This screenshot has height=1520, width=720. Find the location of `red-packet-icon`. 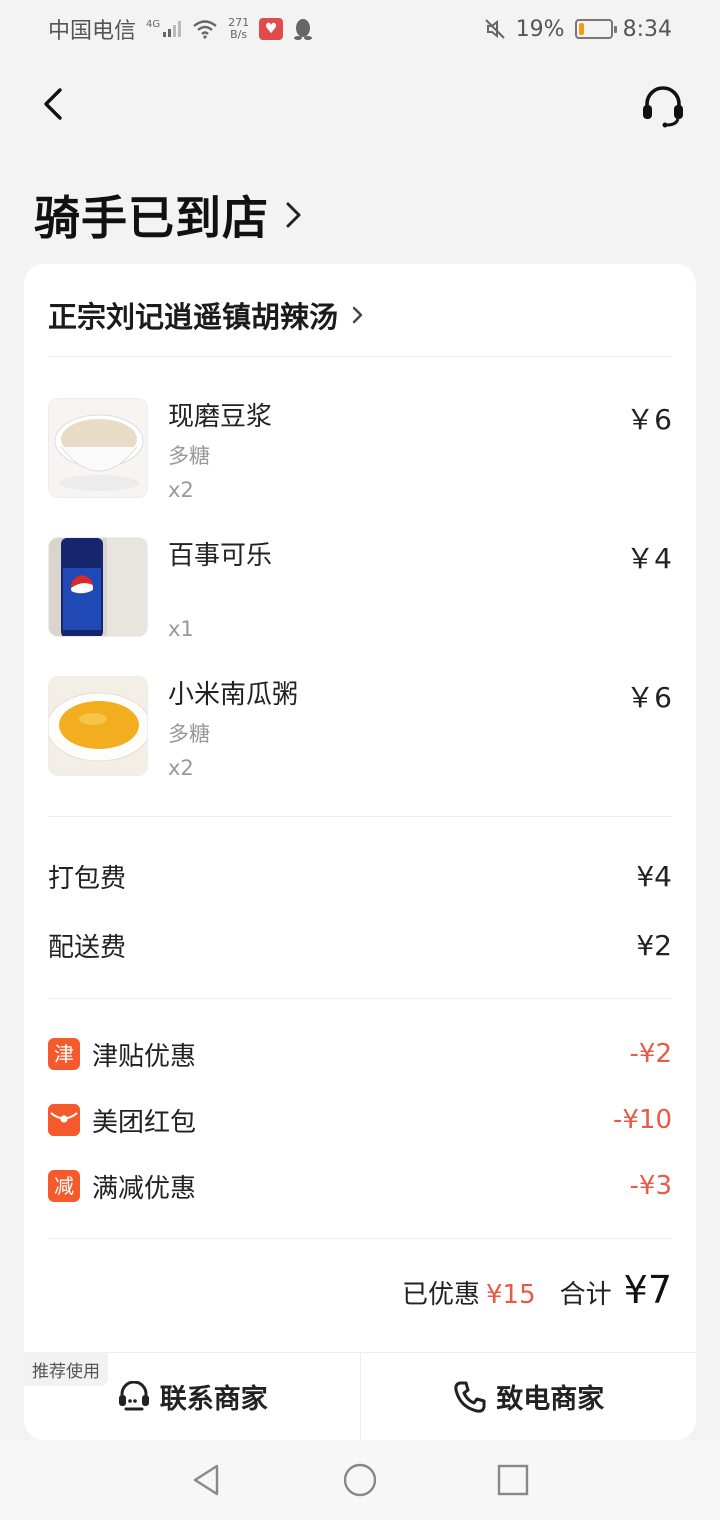

red-packet-icon is located at coordinates (64, 1120).